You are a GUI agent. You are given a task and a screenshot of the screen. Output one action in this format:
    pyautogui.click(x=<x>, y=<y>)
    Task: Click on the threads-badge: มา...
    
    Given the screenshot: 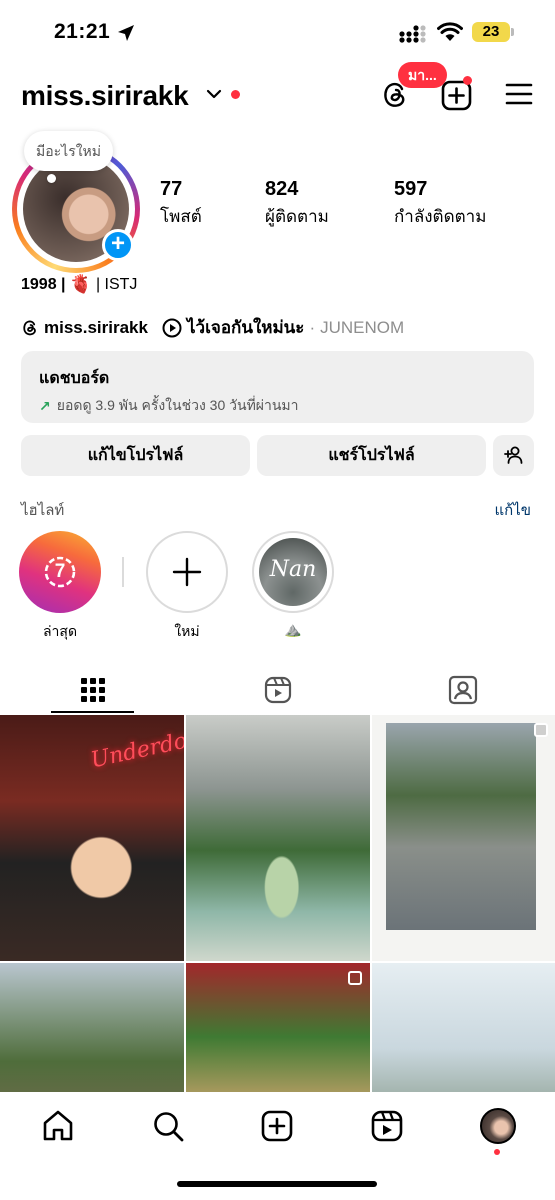 What is the action you would take?
    pyautogui.click(x=422, y=75)
    